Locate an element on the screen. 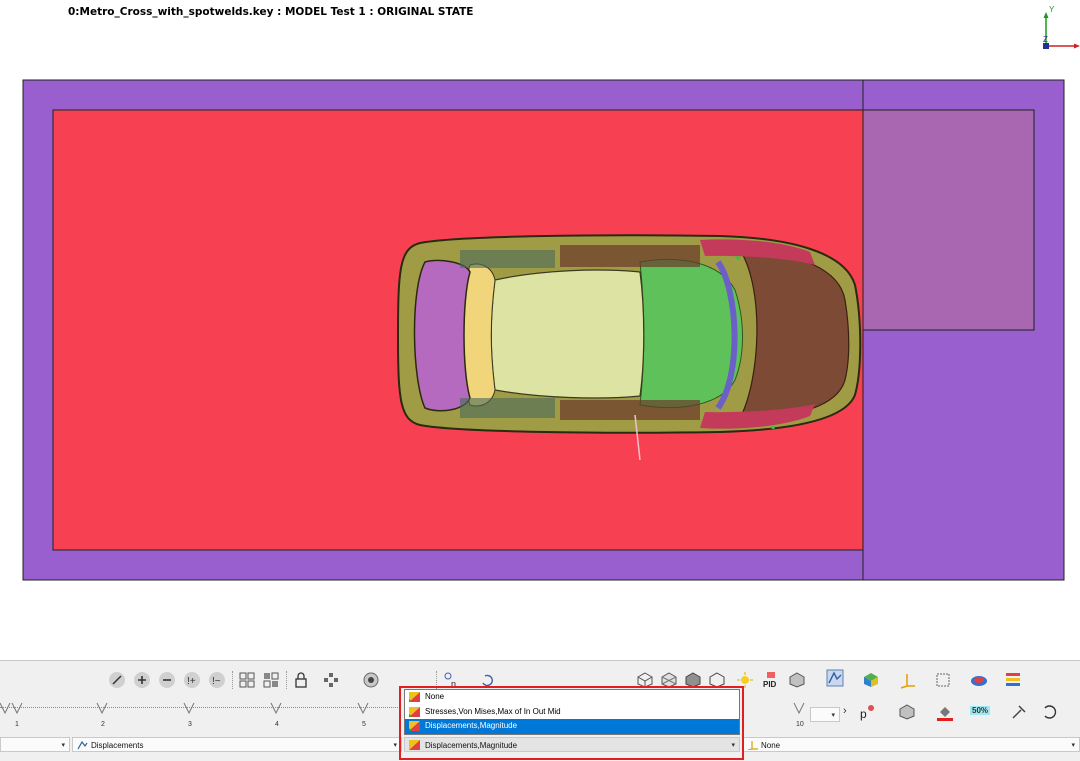 Image resolution: width=1080 pixels, height=761 pixels. legend-icon is located at coordinates (1013, 680).